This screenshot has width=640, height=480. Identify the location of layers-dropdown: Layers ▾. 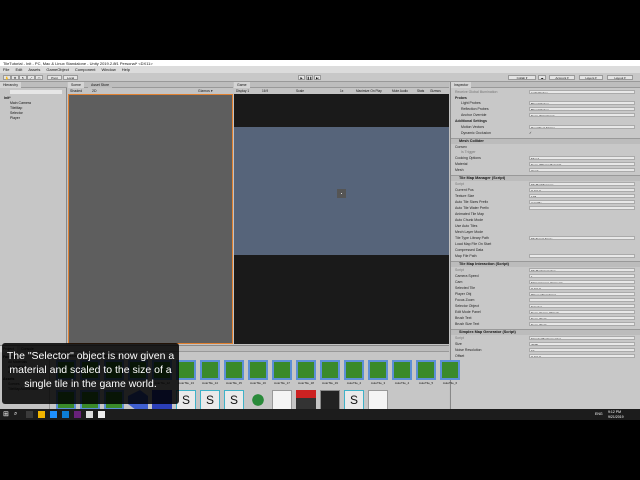
(591, 77).